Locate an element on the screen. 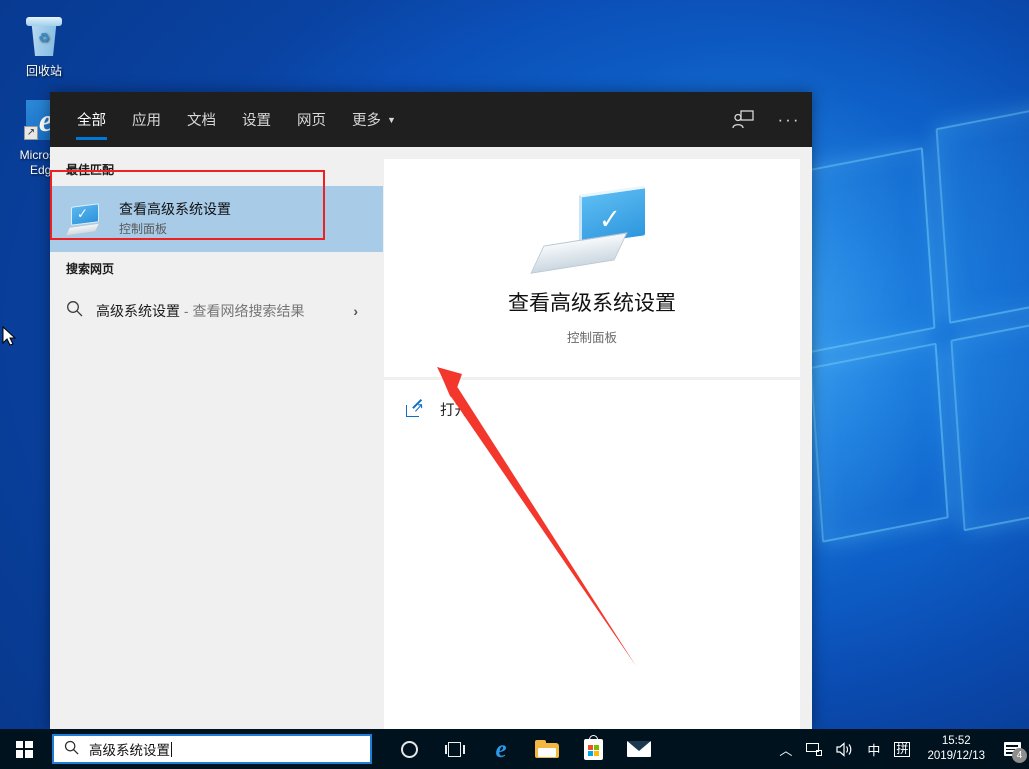  preview-subtitle: 控制面板 is located at coordinates (591, 338).